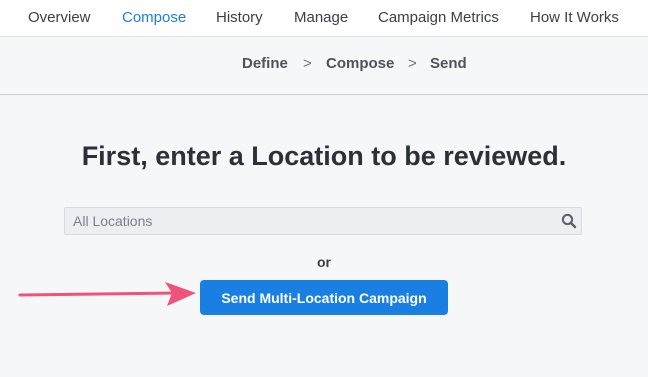 This screenshot has width=648, height=377. I want to click on arrow-right-icon, so click(107, 294).